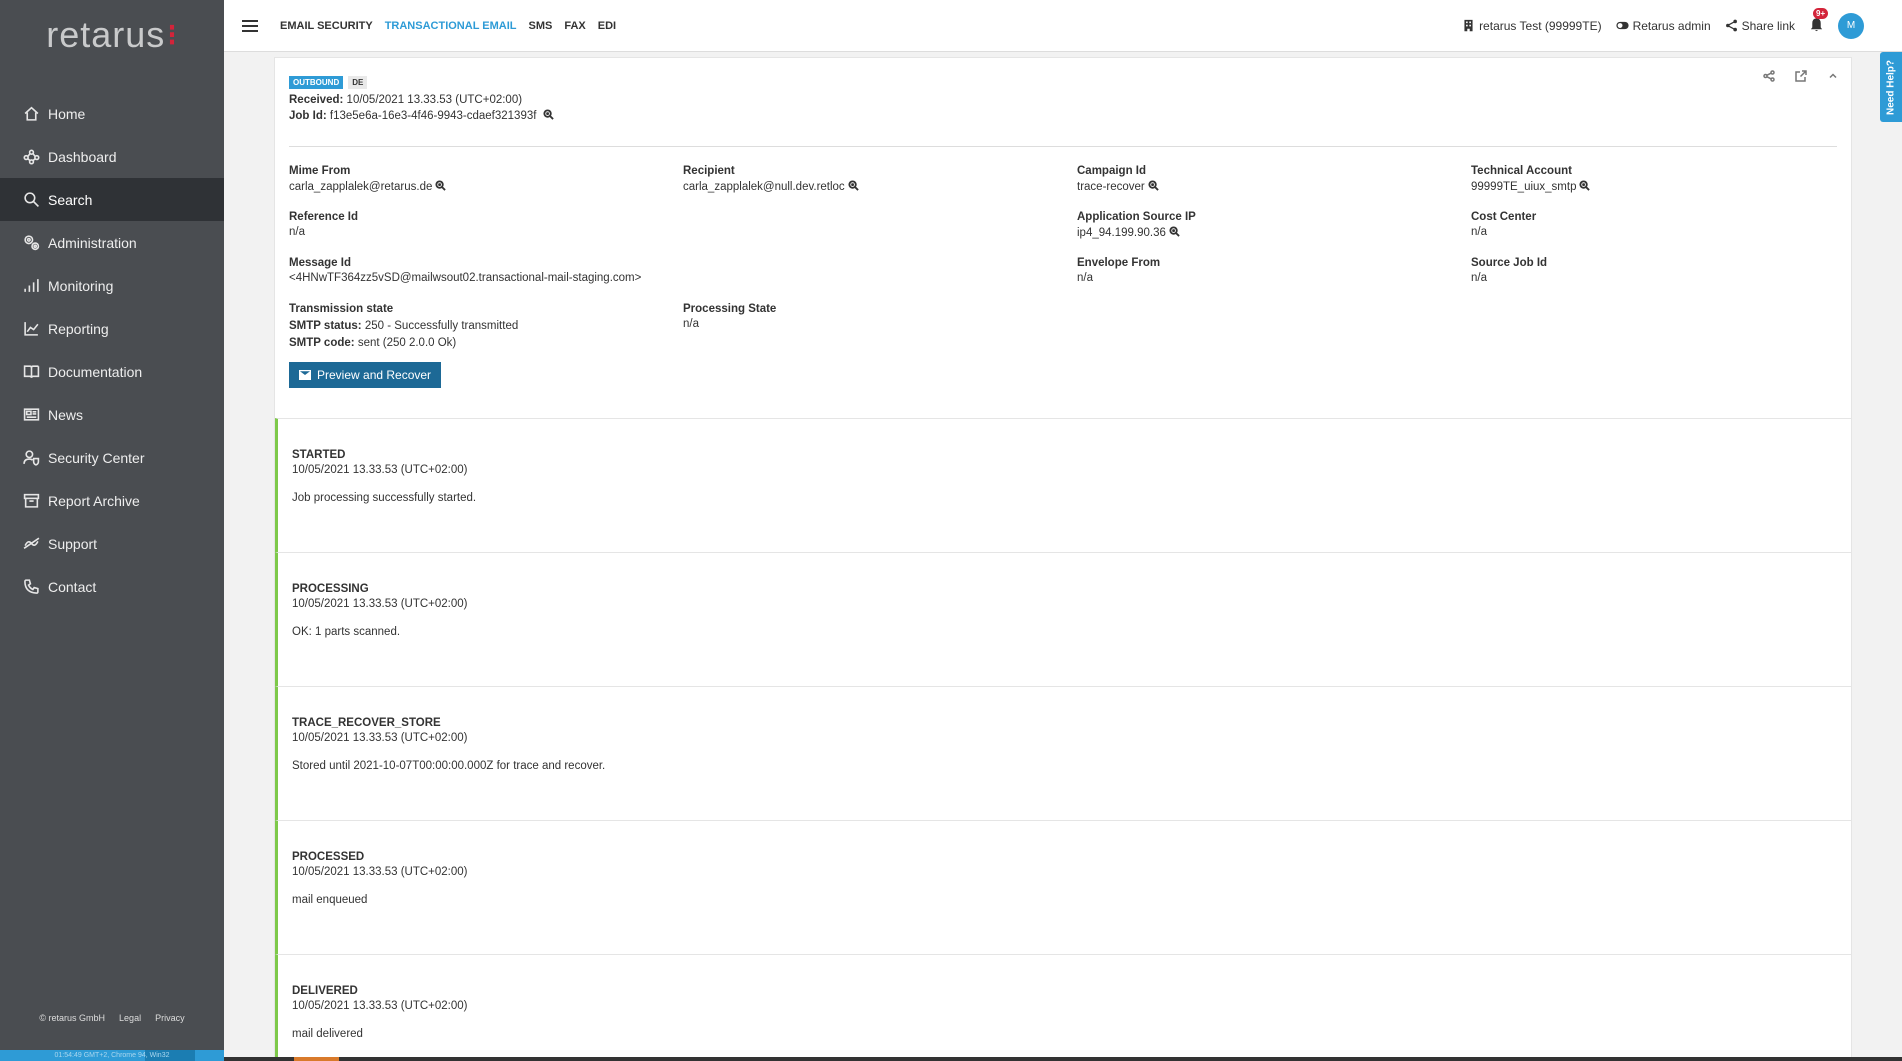  Describe the element at coordinates (358, 82) in the screenshot. I see `region-badge: DE` at that location.